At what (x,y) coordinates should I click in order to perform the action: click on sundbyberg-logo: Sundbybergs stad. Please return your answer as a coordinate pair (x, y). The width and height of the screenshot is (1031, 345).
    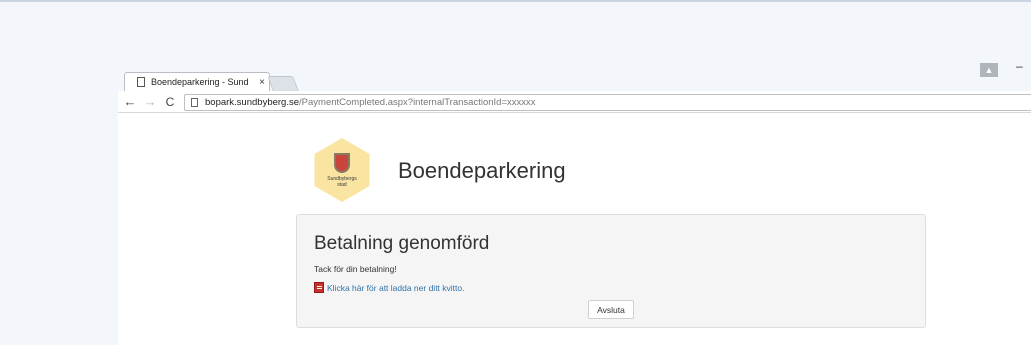
    Looking at the image, I should click on (342, 170).